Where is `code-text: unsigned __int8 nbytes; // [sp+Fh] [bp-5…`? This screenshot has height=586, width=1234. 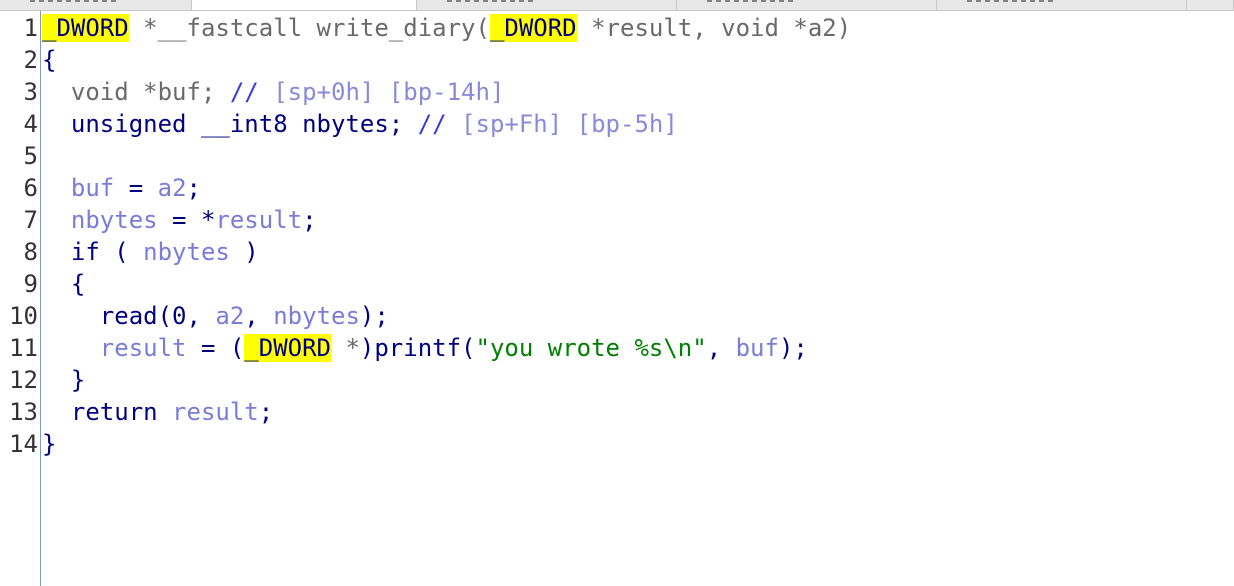 code-text: unsigned __int8 nbytes; // [sp+Fh] [bp-5… is located at coordinates (360, 124).